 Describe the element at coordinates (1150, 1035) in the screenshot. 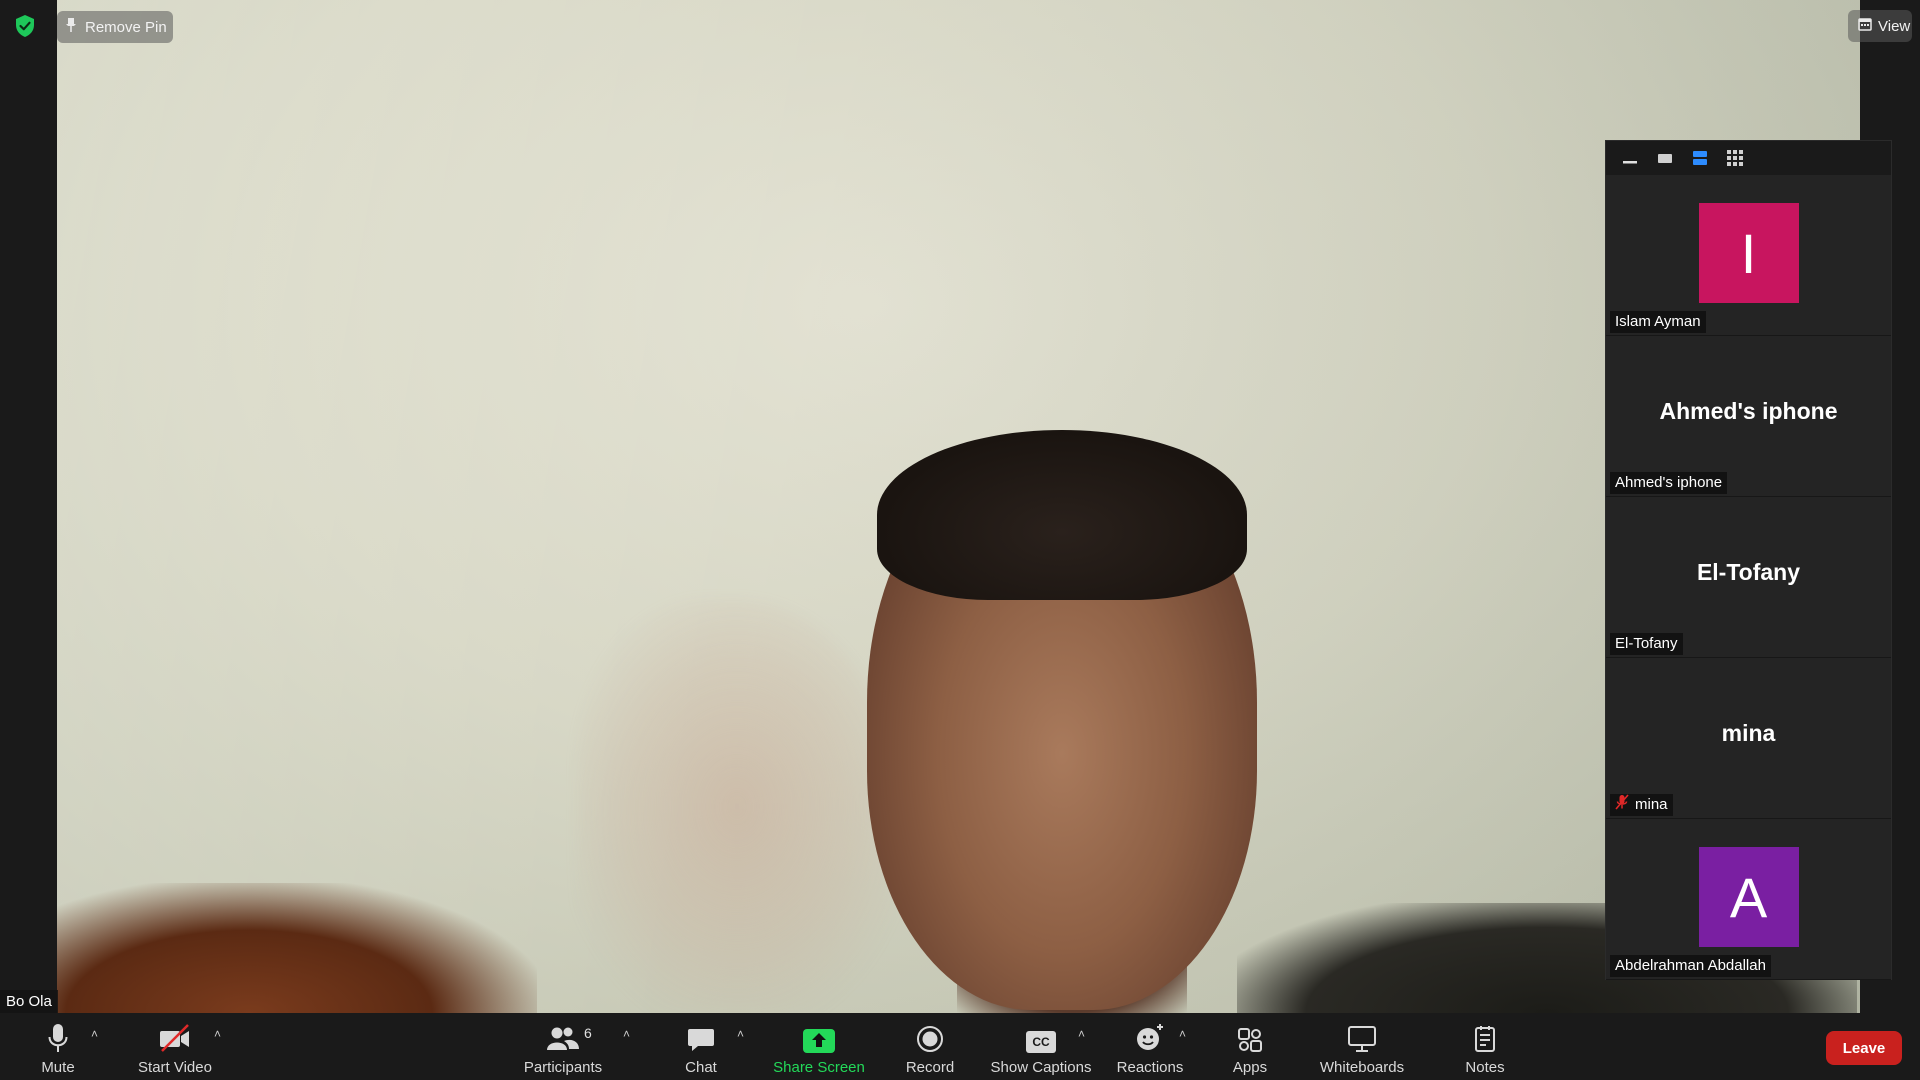

I see `smiley-reaction-icon` at that location.